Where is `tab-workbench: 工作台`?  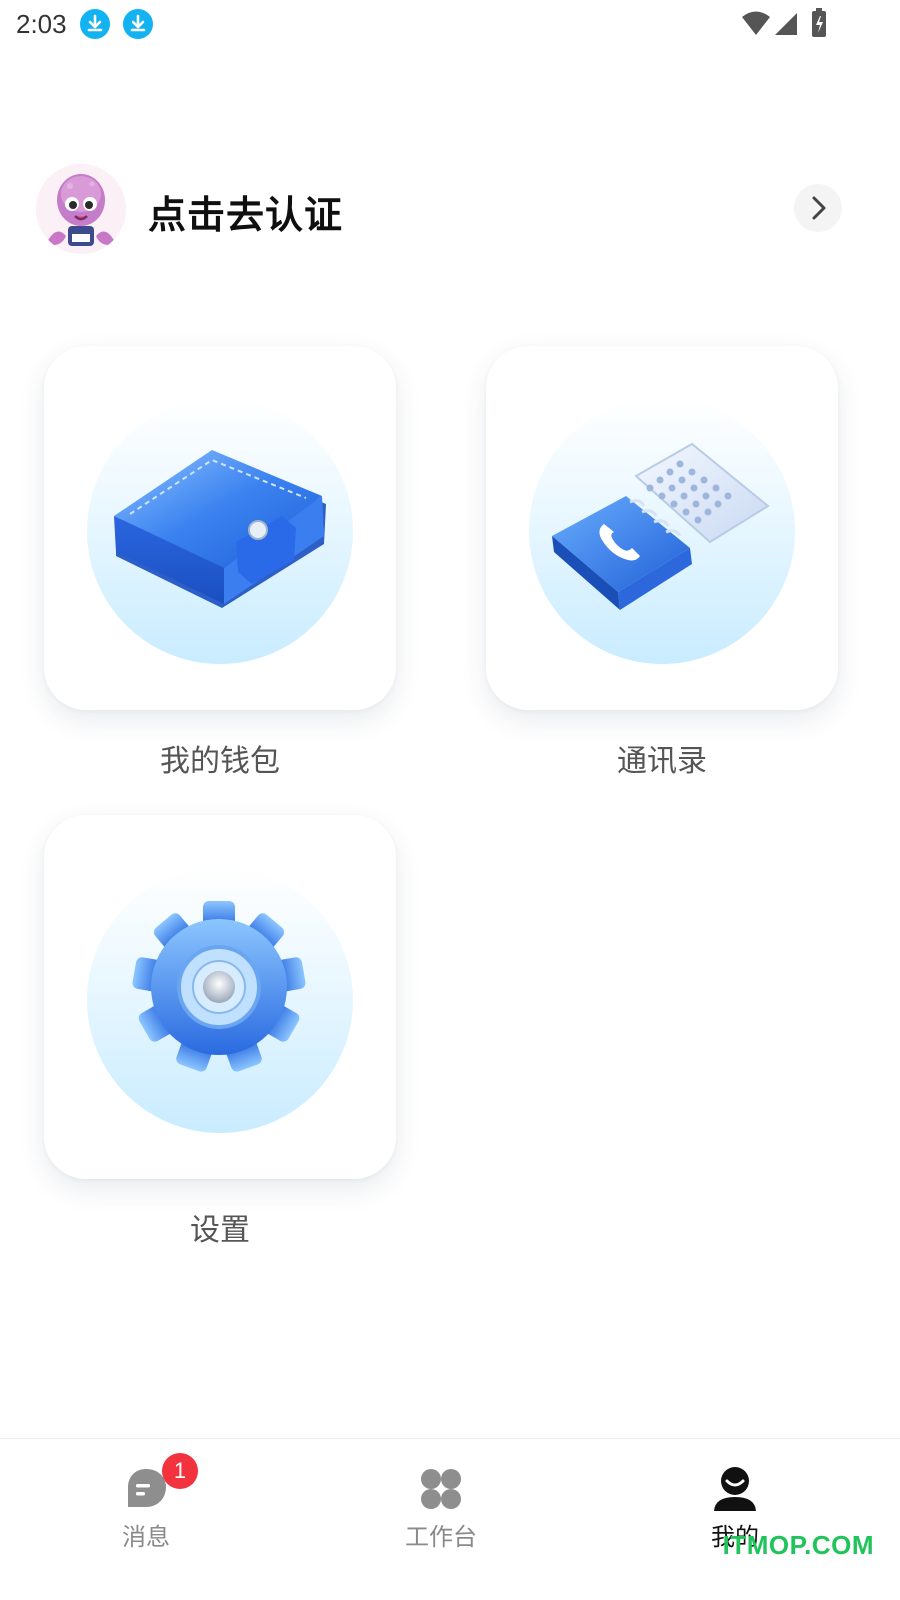
tab-workbench: 工作台 is located at coordinates (441, 1499).